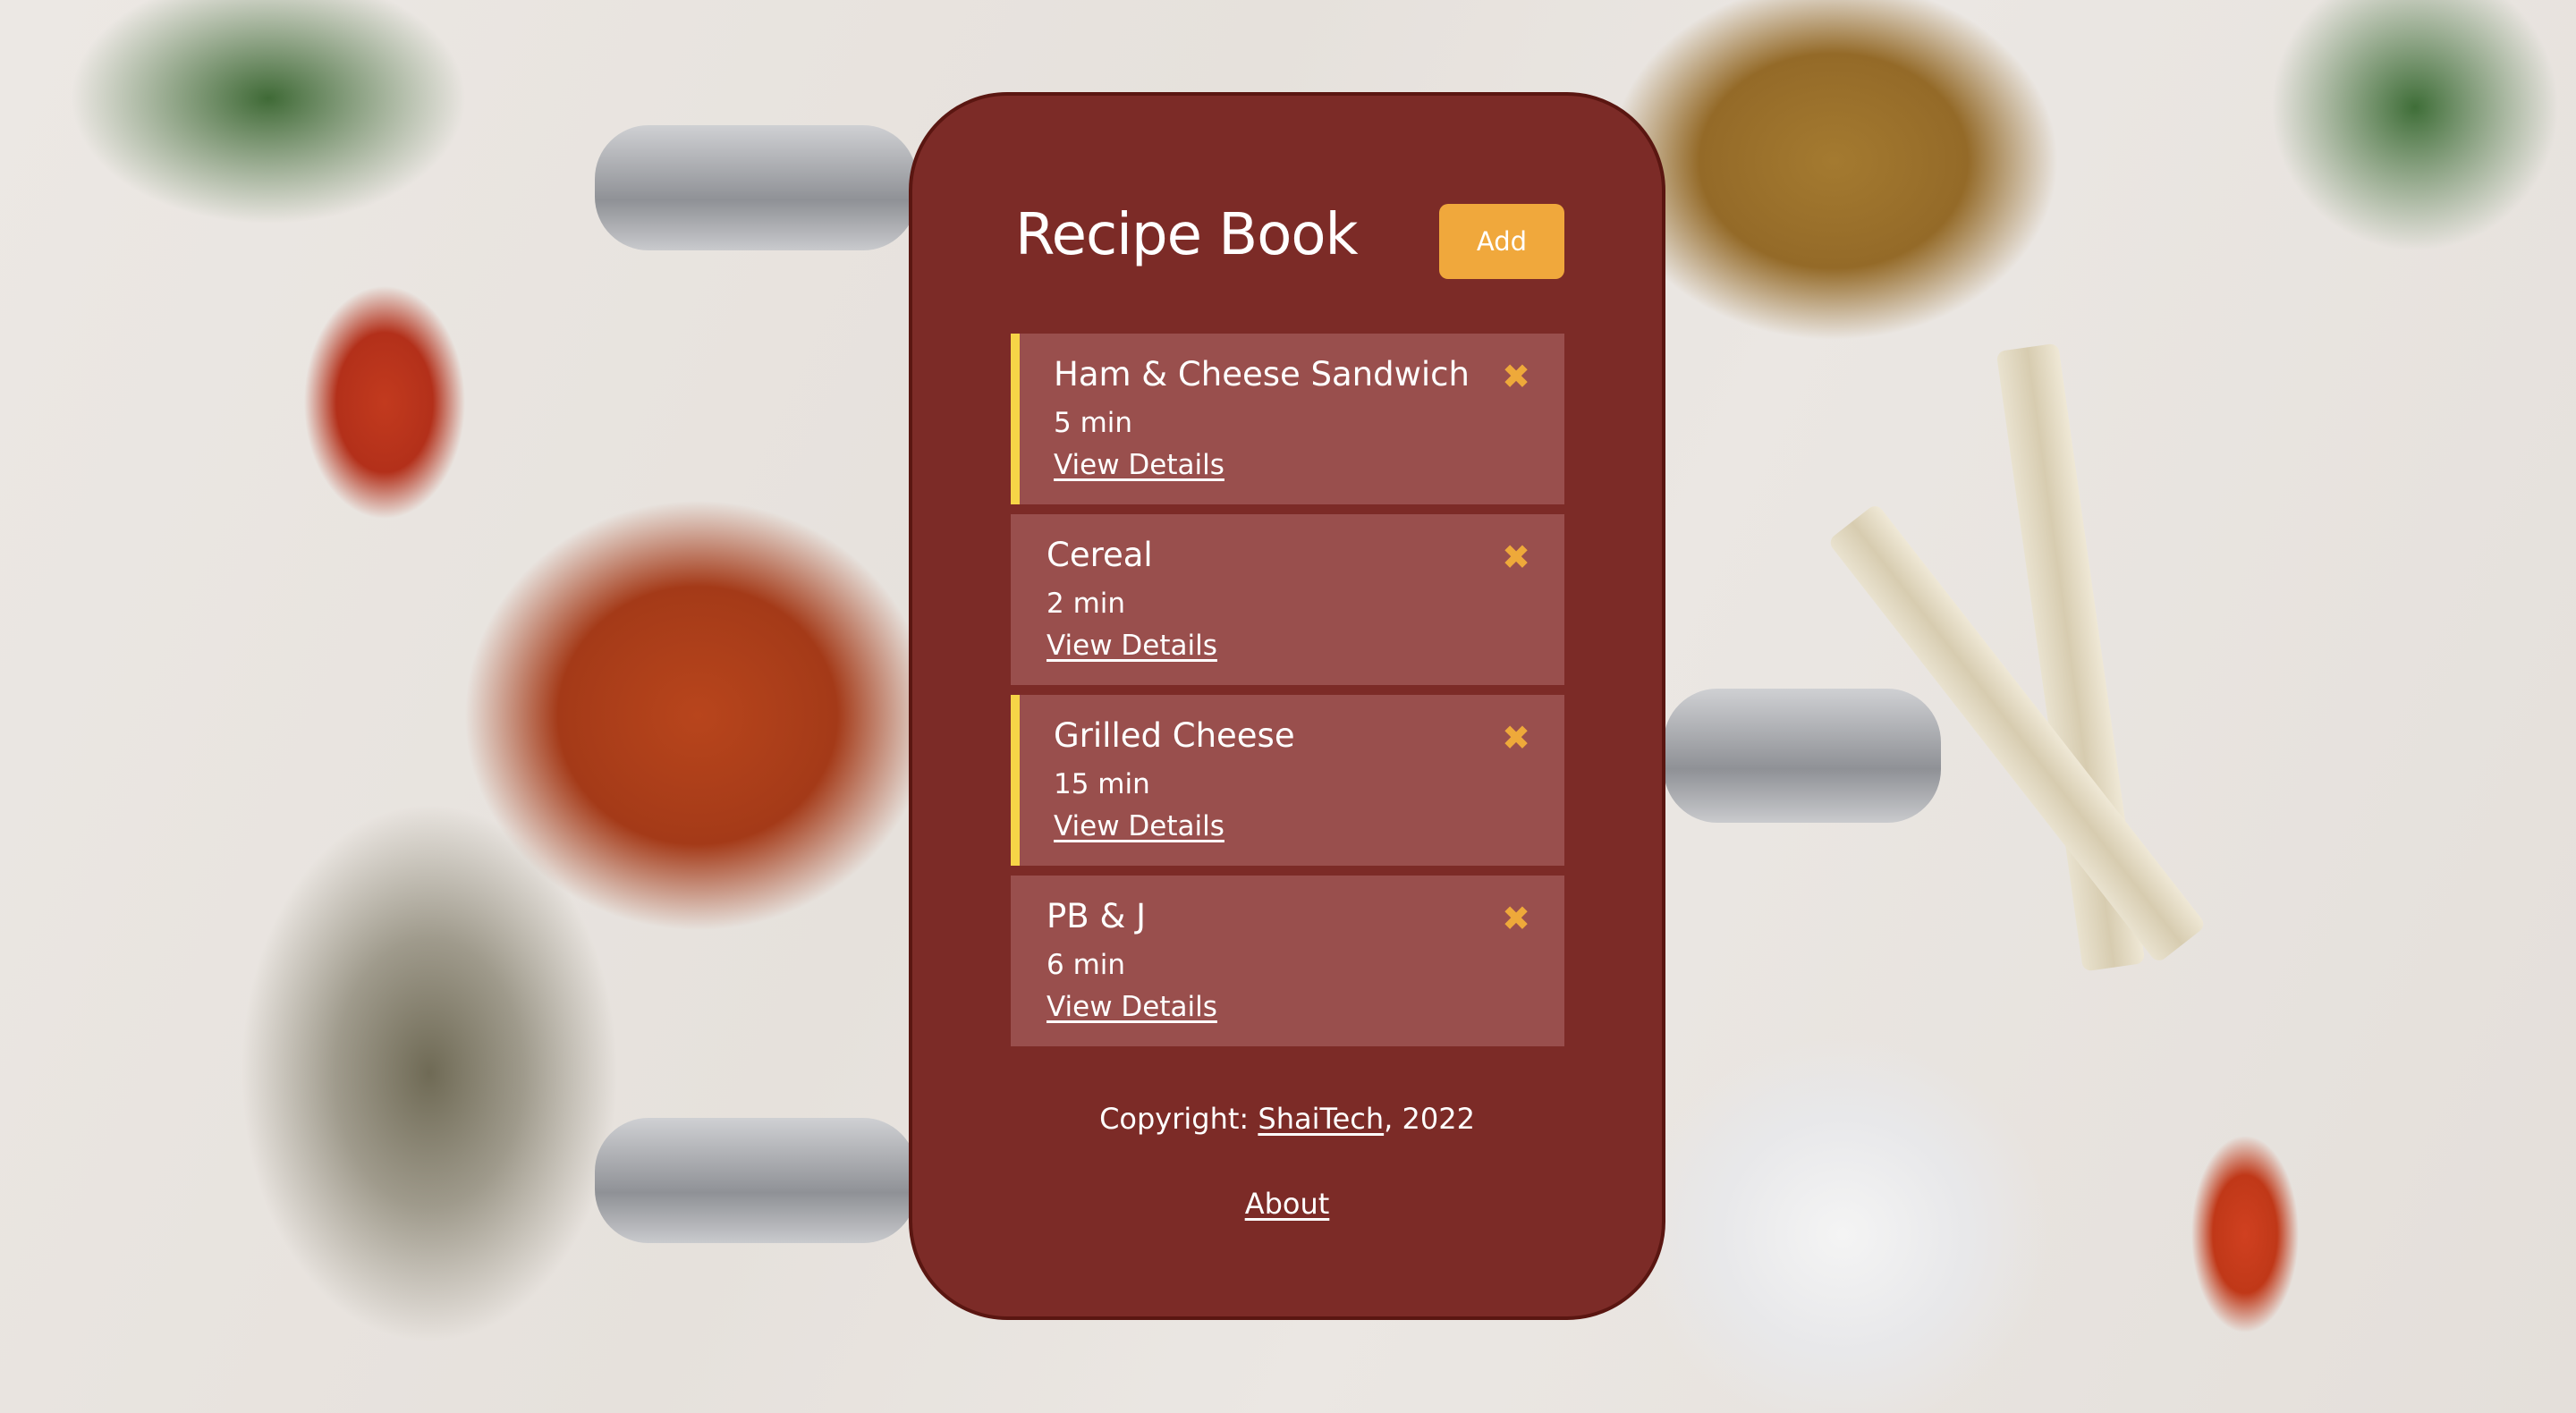 This screenshot has height=1413, width=2576. Describe the element at coordinates (1287, 961) in the screenshot. I see `recipe-item: PB & J ✖ 6 min View Details` at that location.